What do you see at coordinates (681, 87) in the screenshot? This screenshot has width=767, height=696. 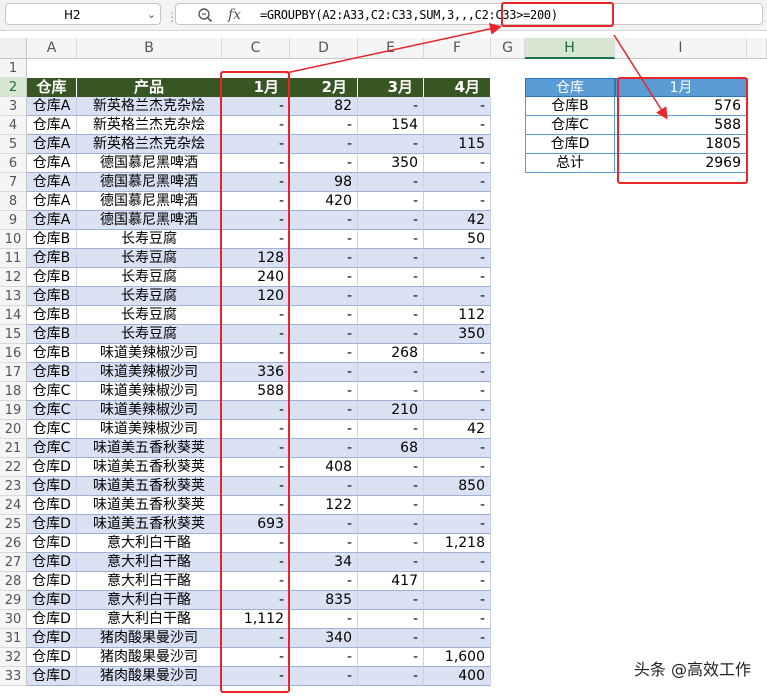 I see `result-header-cell: 1月` at bounding box center [681, 87].